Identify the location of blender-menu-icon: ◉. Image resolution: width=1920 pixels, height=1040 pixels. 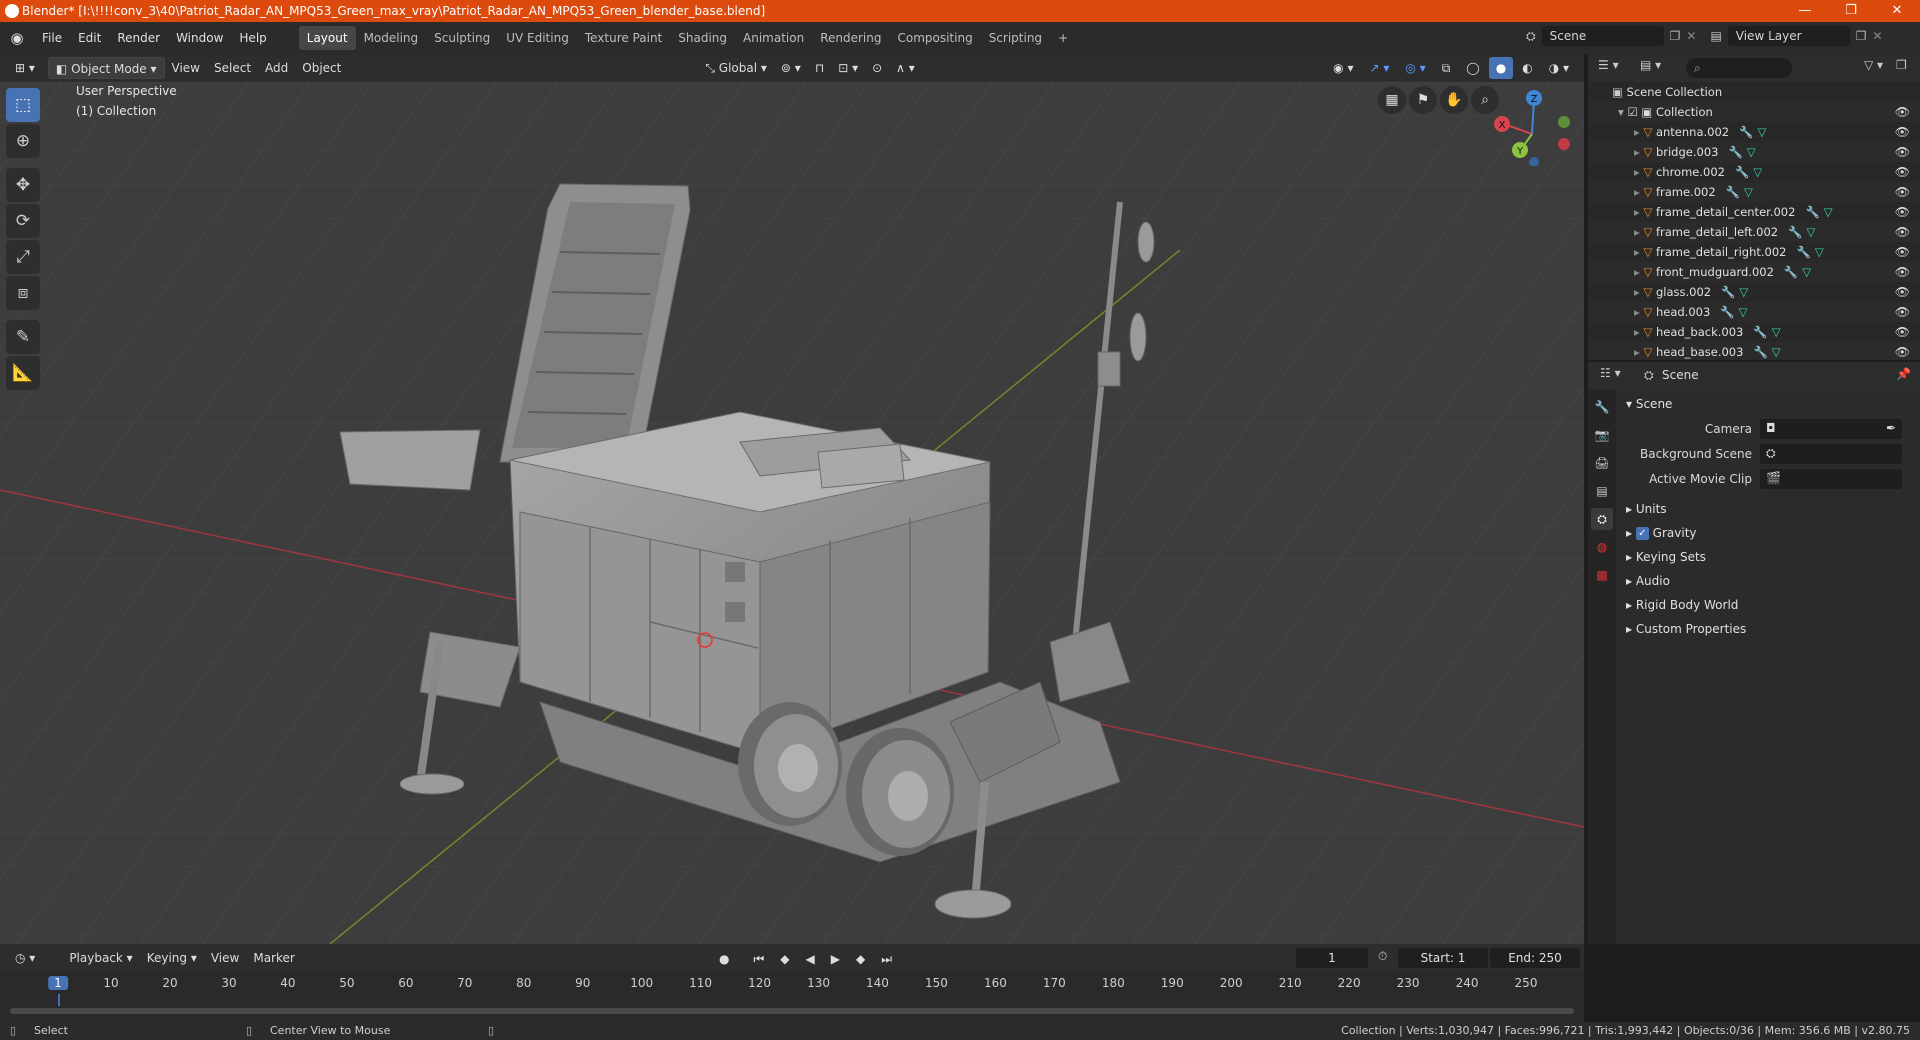
(17, 38).